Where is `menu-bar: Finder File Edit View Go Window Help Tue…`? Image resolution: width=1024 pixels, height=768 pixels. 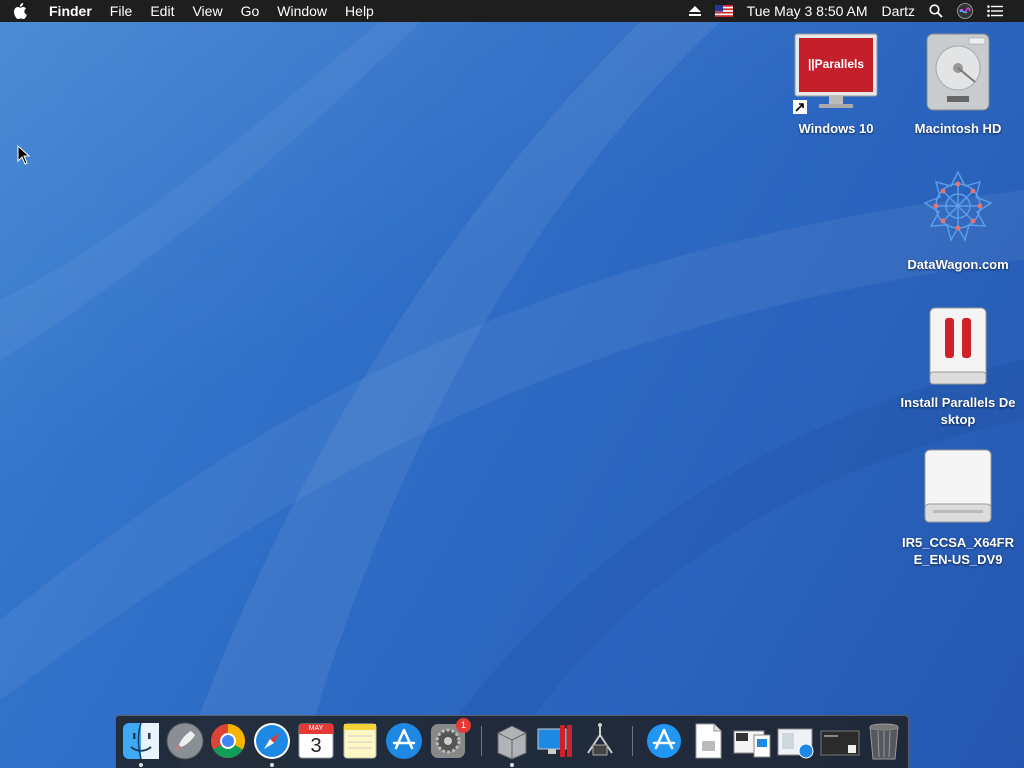
menu-bar: Finder File Edit View Go Window Help Tue… is located at coordinates (512, 11).